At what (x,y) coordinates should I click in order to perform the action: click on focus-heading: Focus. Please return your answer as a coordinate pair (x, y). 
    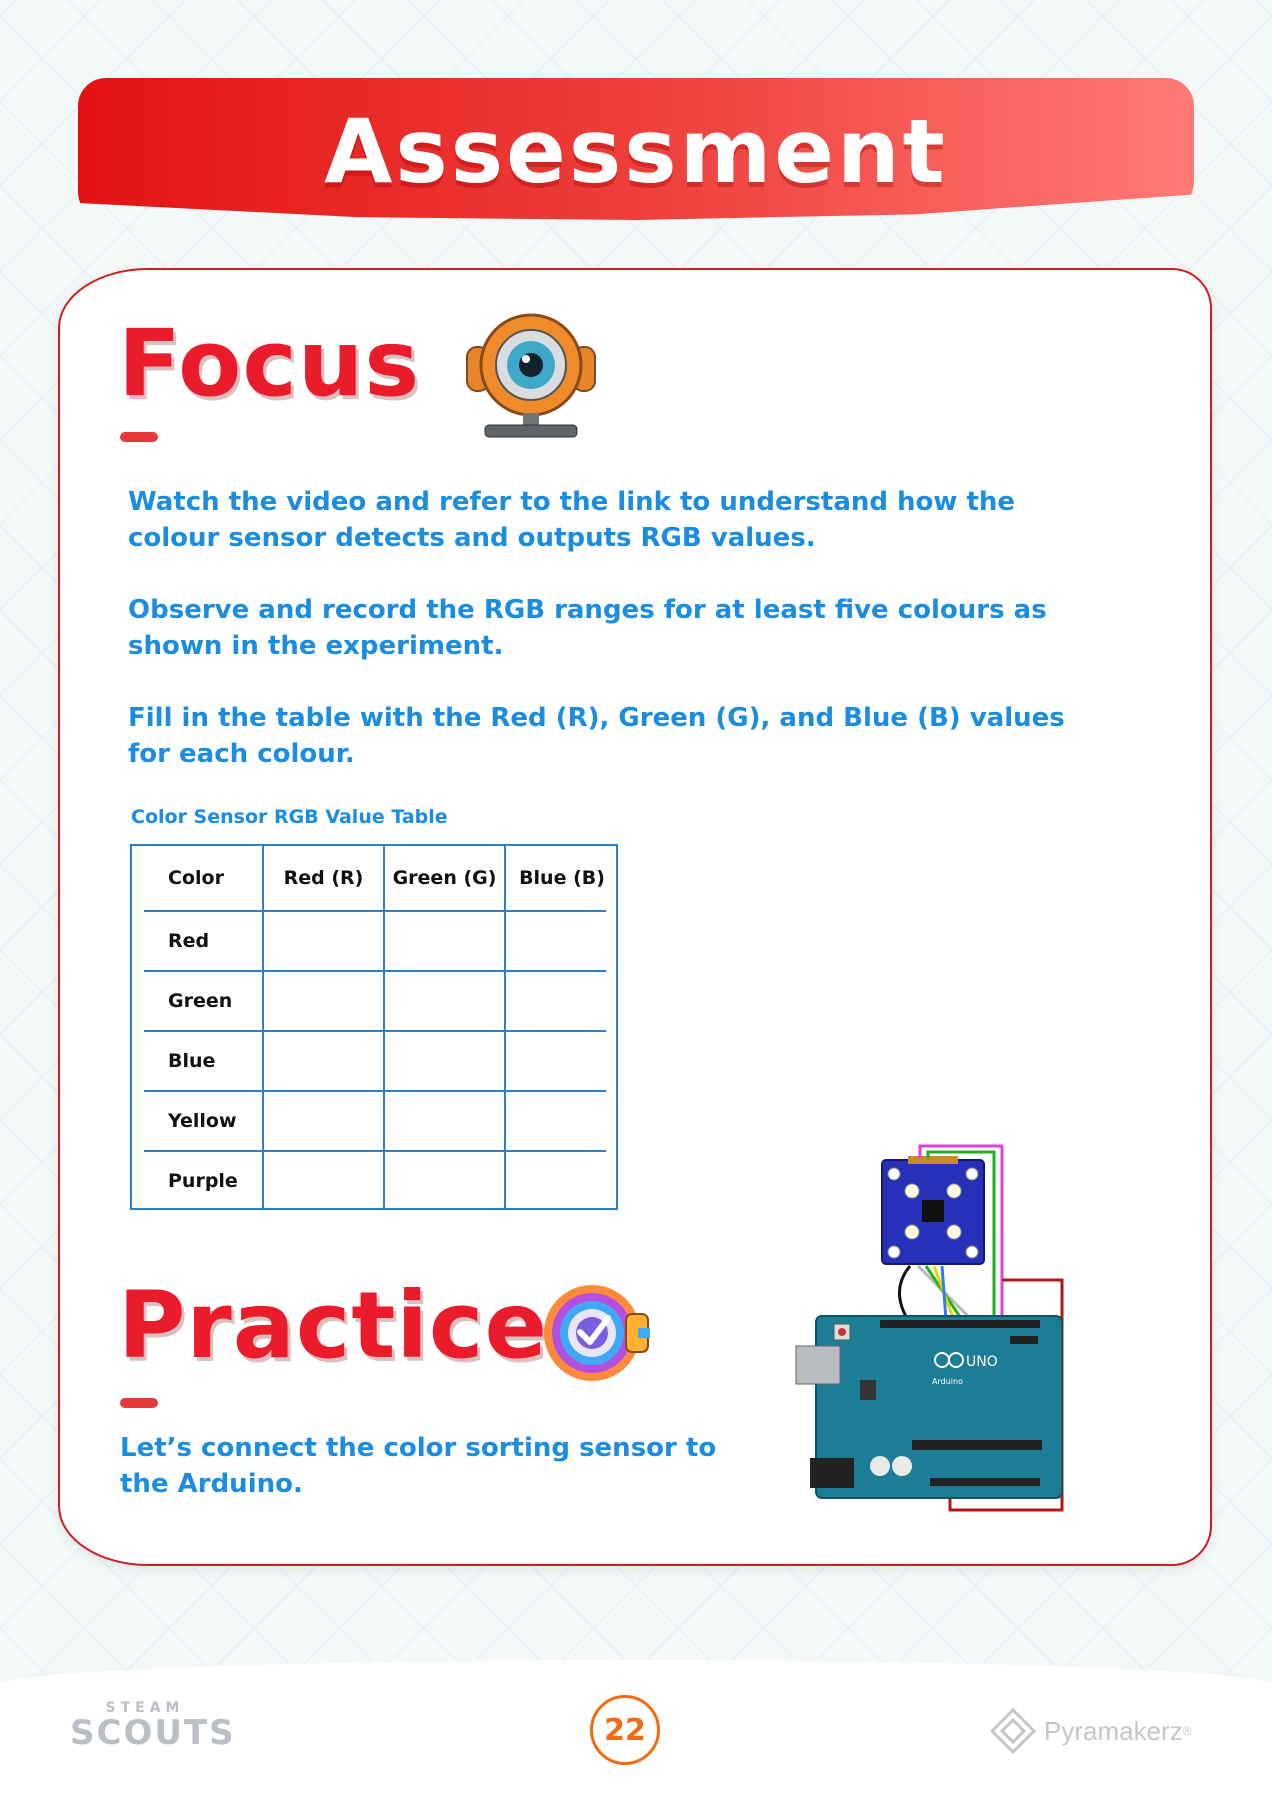
    Looking at the image, I should click on (269, 363).